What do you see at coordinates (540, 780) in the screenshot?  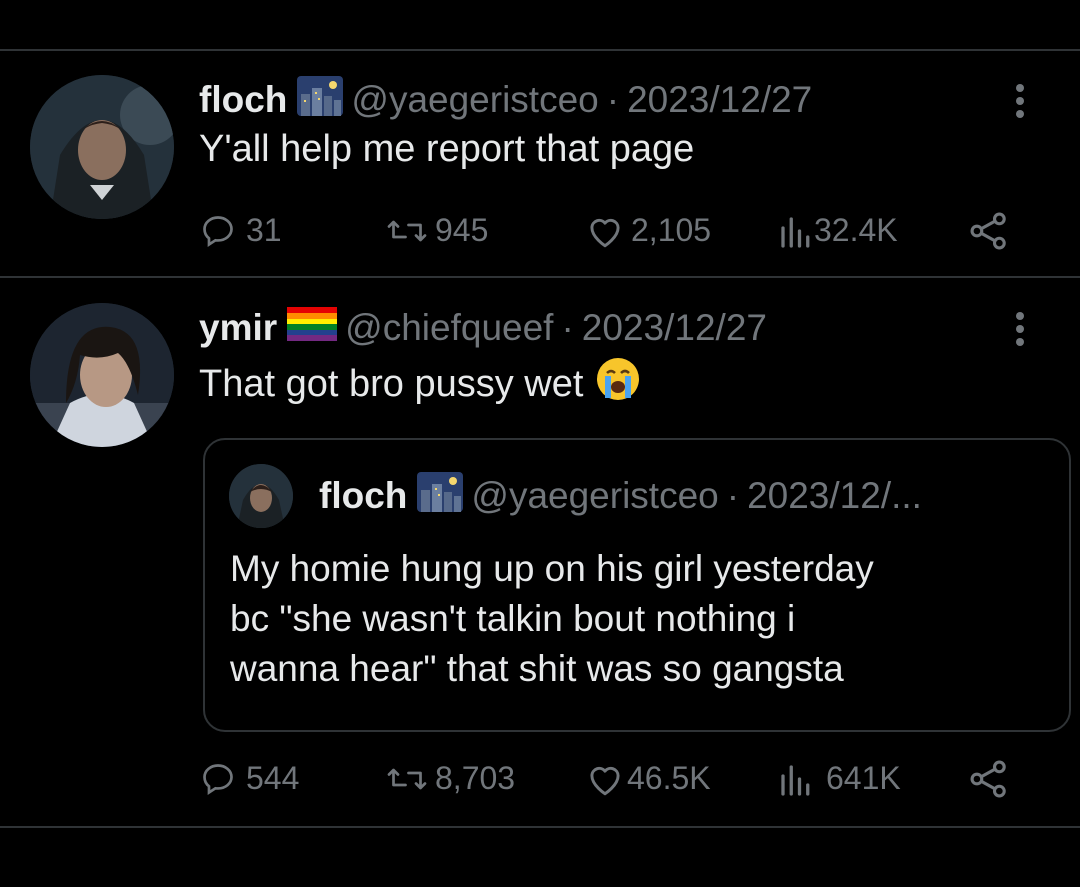 I see `action-bar: 544 8,703 46.5K 641K` at bounding box center [540, 780].